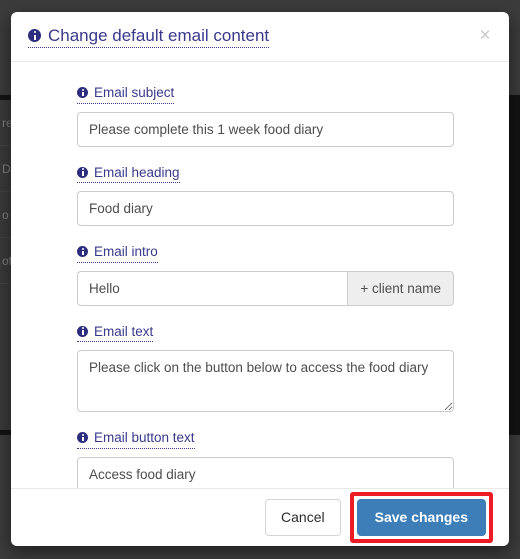 This screenshot has height=559, width=520. What do you see at coordinates (212, 288) in the screenshot?
I see `email-intro-input` at bounding box center [212, 288].